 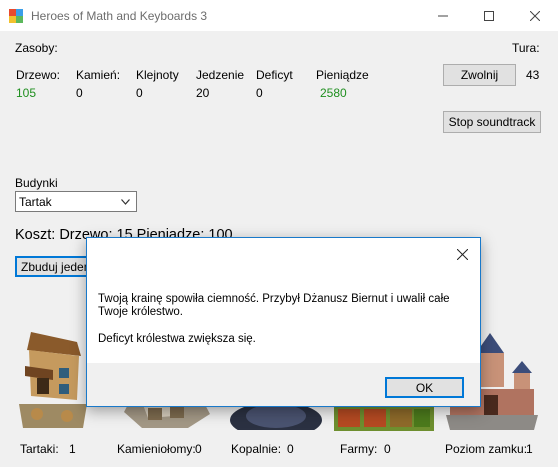 I want to click on turn-label: Tura:, so click(x=526, y=48).